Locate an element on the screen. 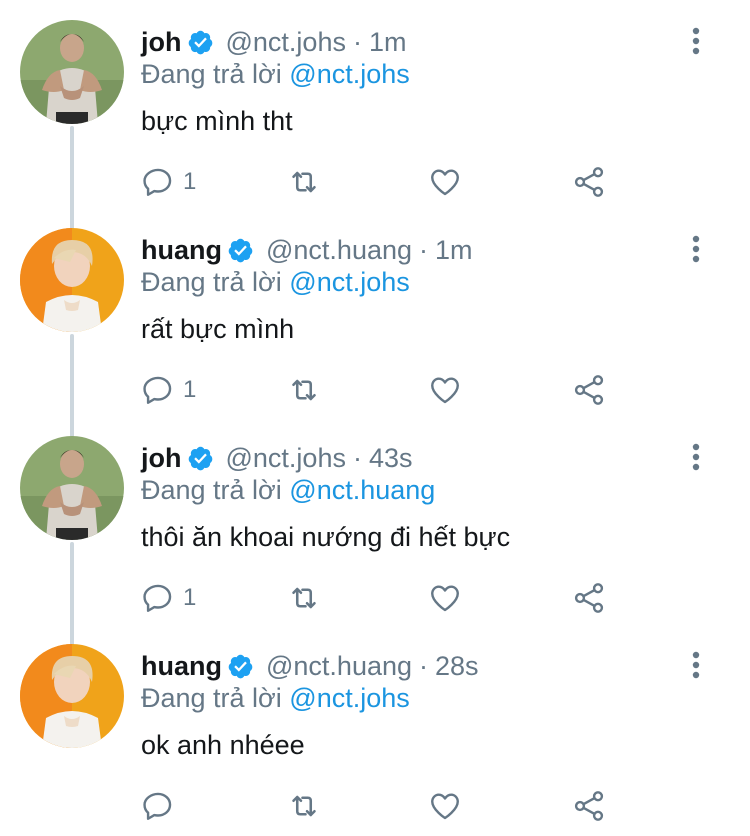  replying-to: Đang trả lời @nct.huang is located at coordinates (288, 490).